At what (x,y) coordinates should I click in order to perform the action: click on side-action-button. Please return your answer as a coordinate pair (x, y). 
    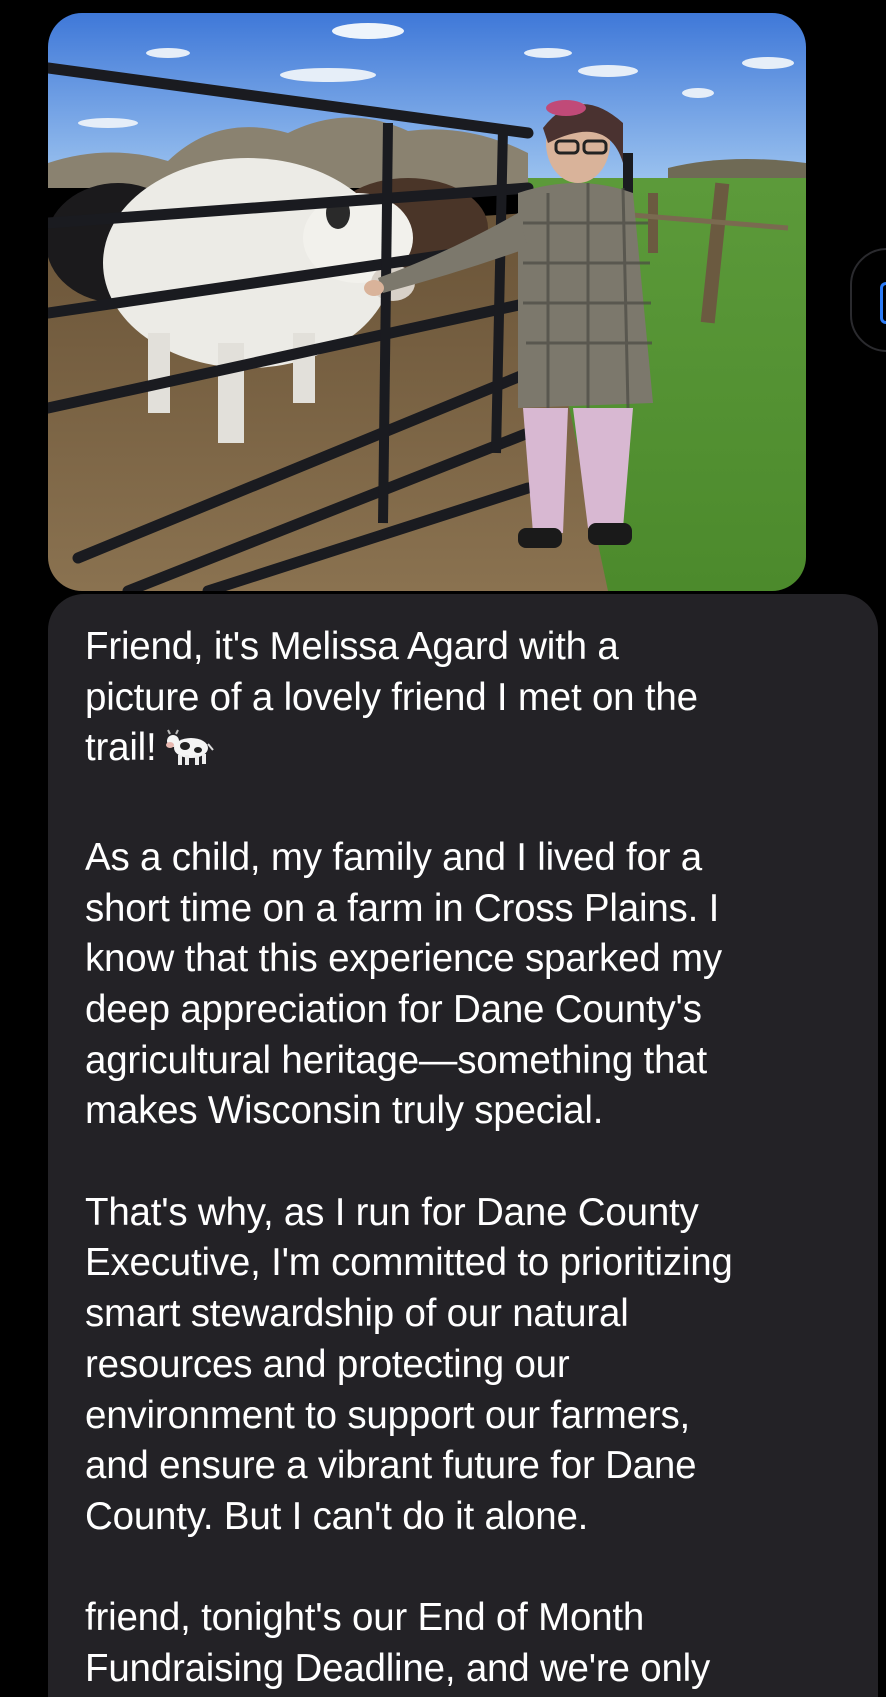
    Looking at the image, I should click on (868, 300).